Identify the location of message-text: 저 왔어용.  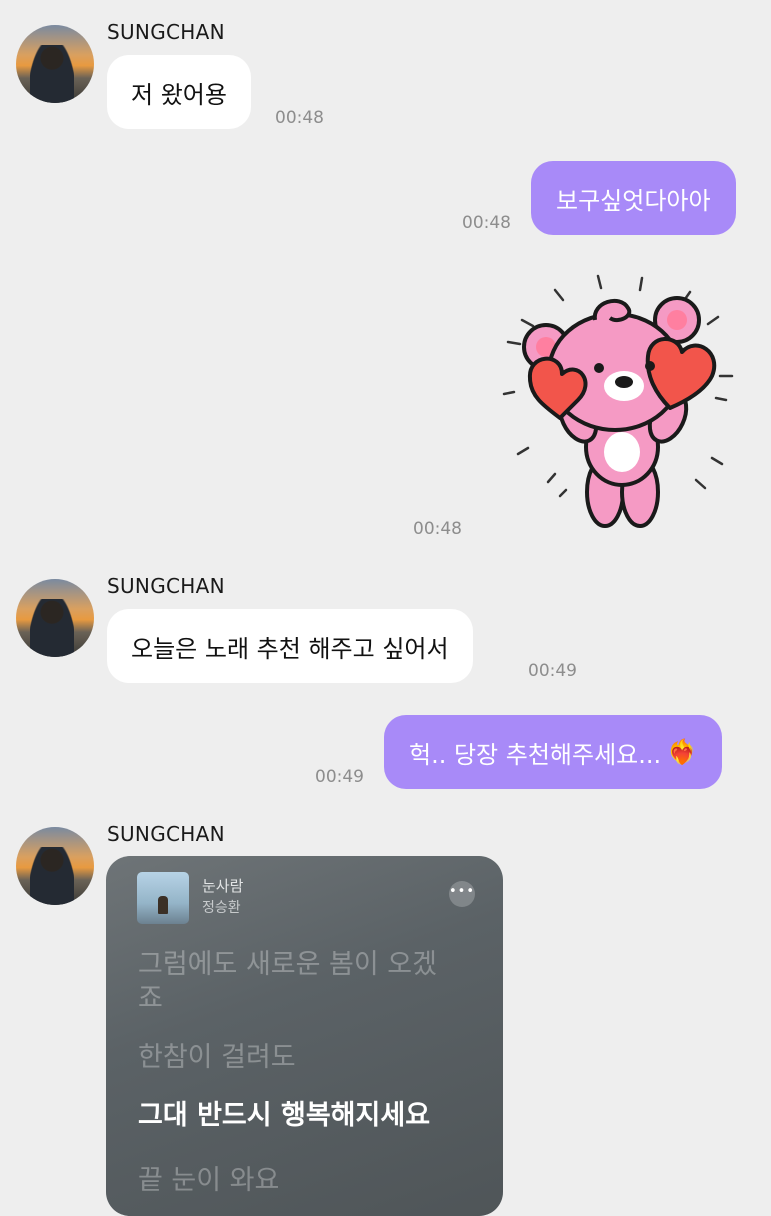
(179, 94).